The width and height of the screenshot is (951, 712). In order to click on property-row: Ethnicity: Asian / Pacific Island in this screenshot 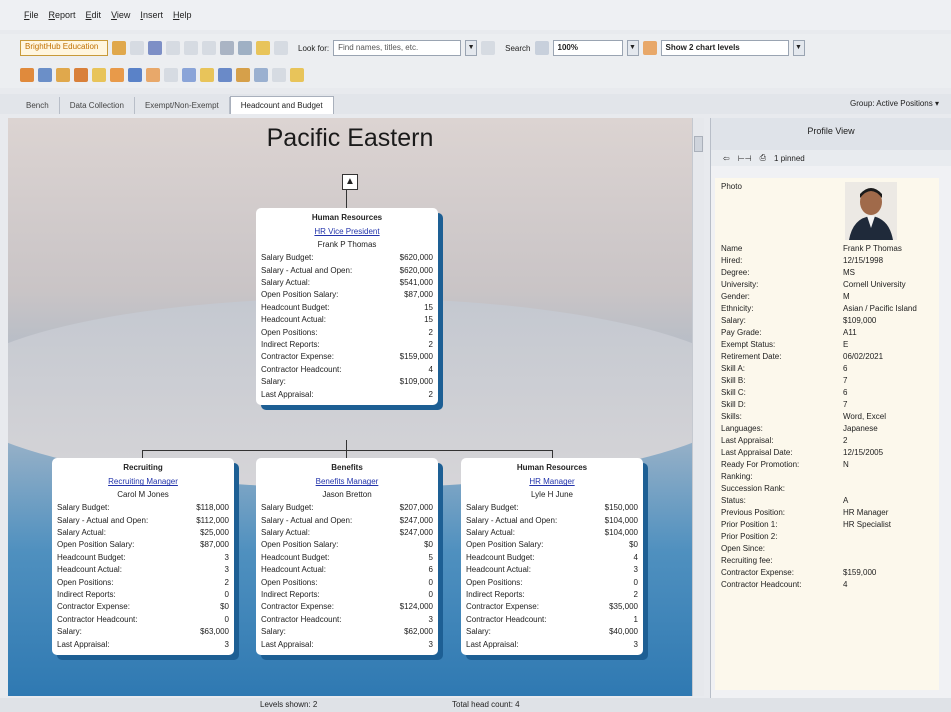, I will do `click(830, 308)`.